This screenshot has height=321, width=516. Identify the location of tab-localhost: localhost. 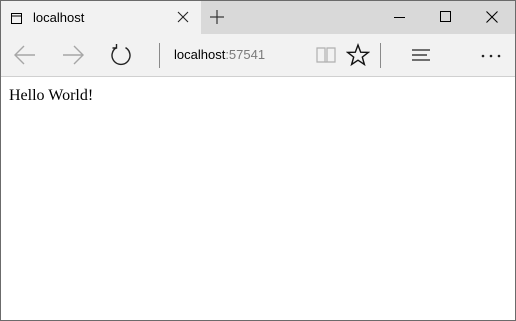
(101, 17).